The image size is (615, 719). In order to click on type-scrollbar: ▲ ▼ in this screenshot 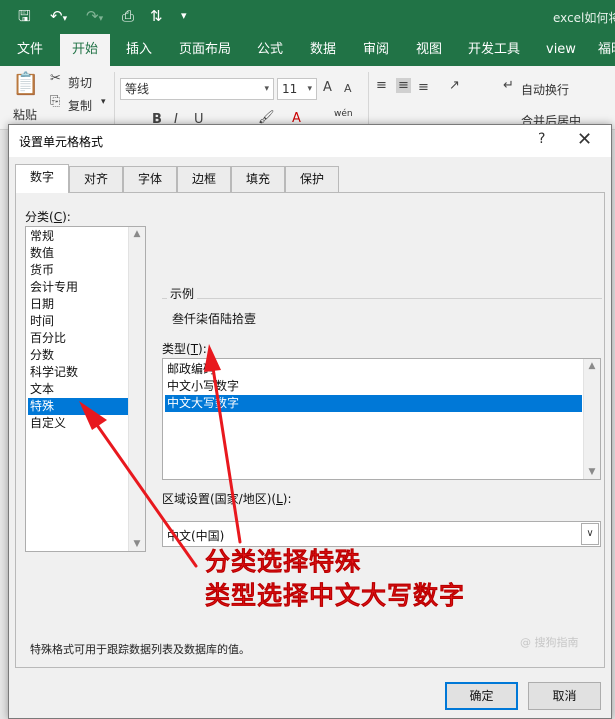, I will do `click(591, 419)`.